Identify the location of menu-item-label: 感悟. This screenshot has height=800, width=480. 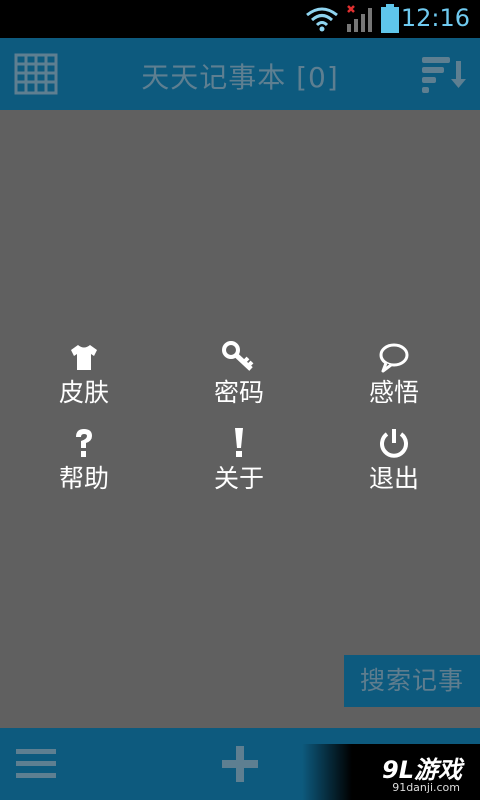
(393, 392).